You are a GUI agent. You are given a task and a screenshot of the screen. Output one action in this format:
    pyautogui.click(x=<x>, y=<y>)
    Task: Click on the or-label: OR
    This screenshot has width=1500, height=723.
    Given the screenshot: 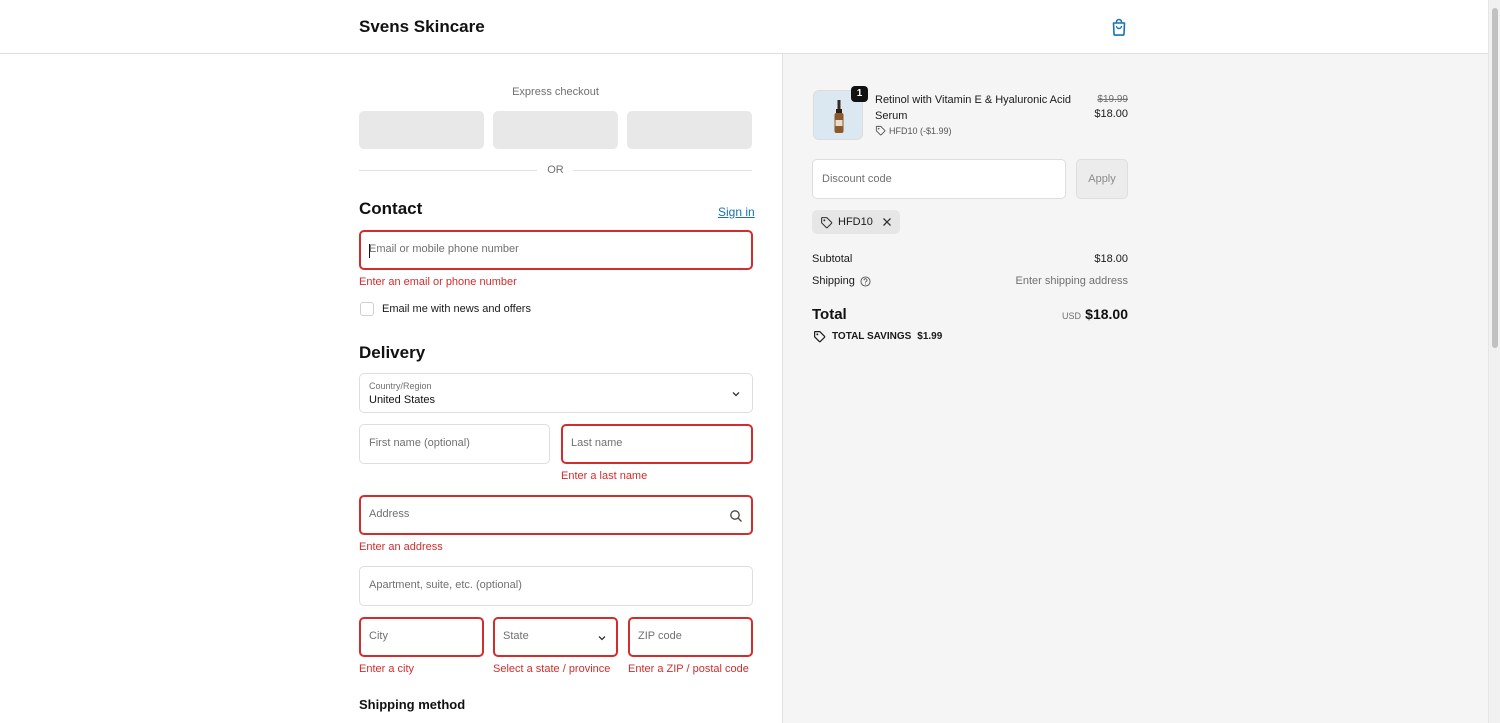 What is the action you would take?
    pyautogui.click(x=555, y=170)
    